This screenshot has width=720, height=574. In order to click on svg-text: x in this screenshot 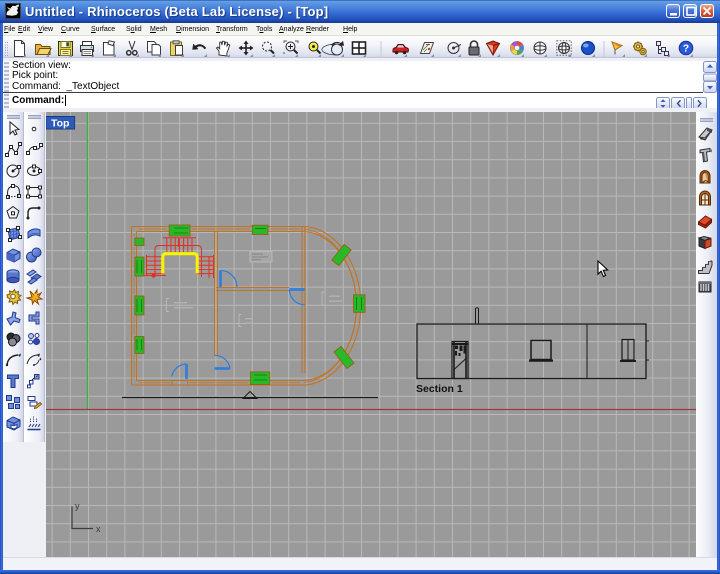, I will do `click(98, 529)`.